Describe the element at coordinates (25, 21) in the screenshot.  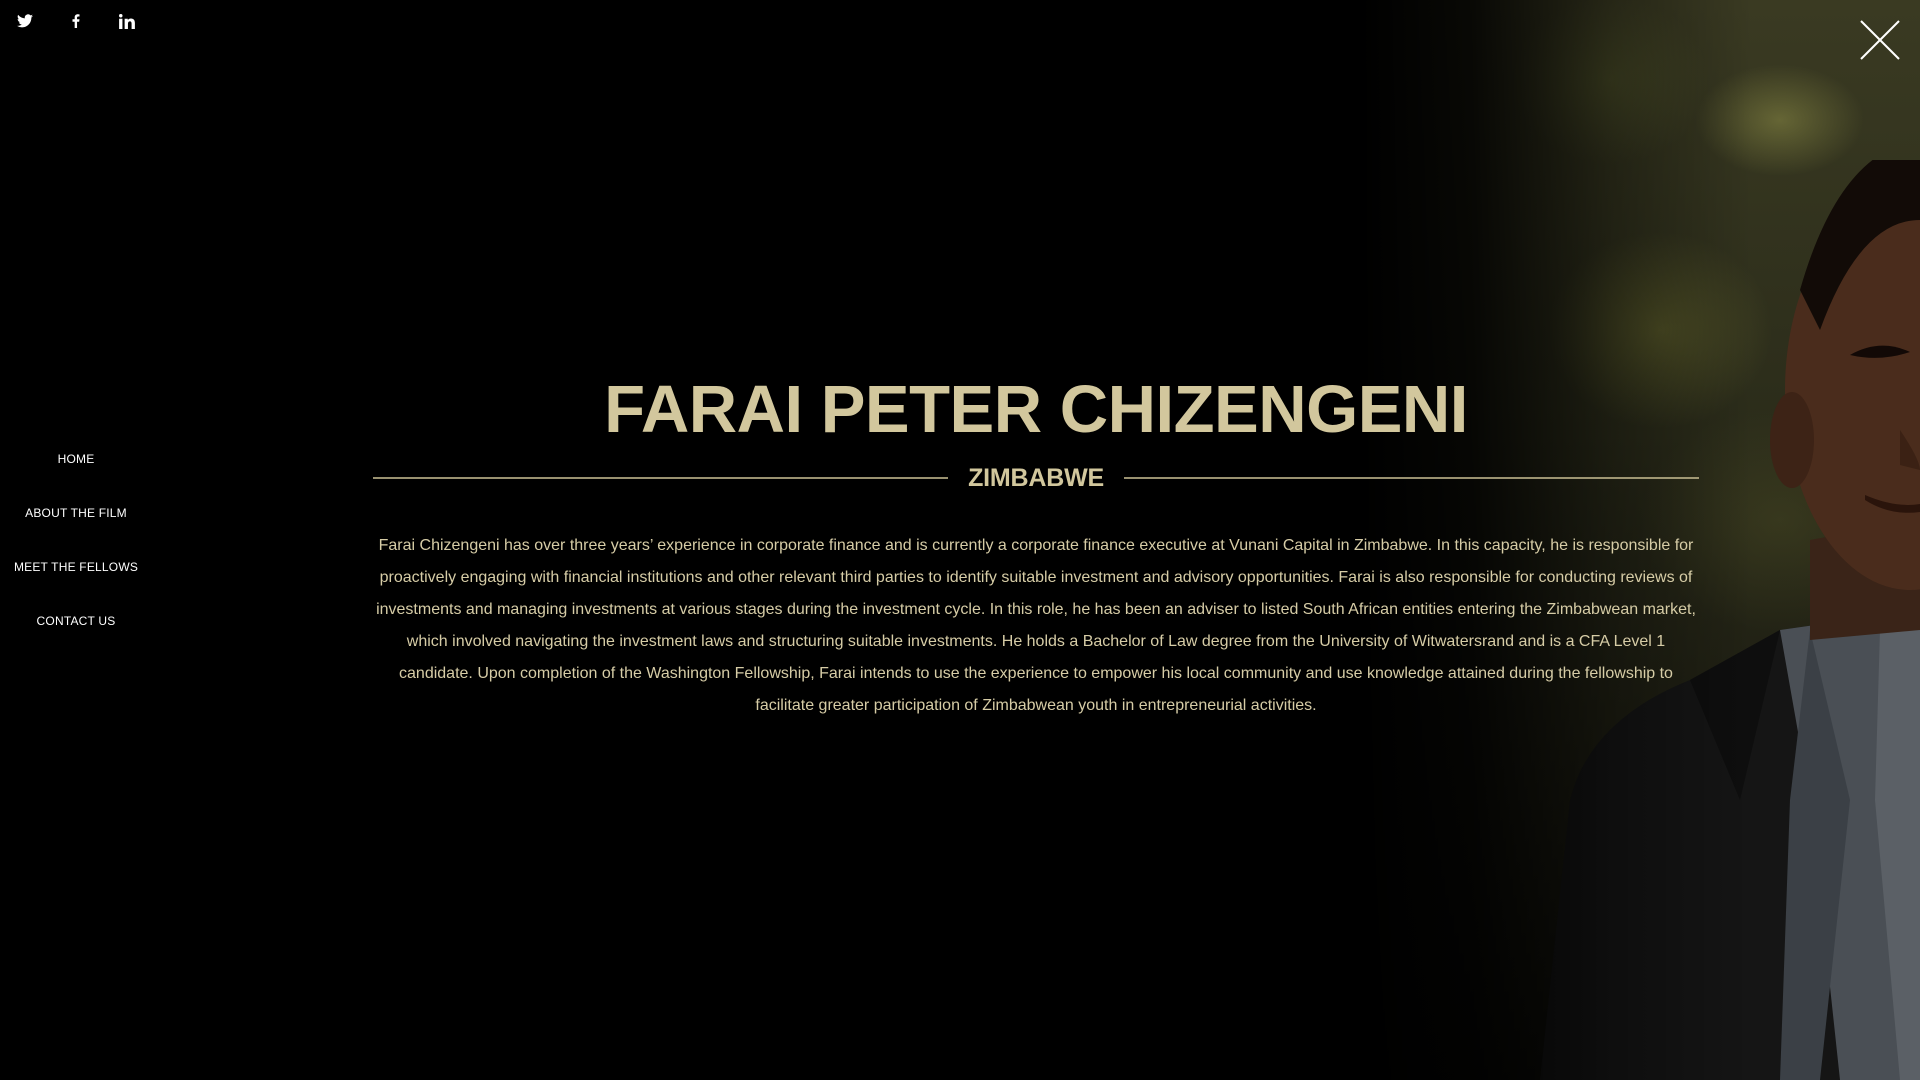
I see `twitter-icon` at that location.